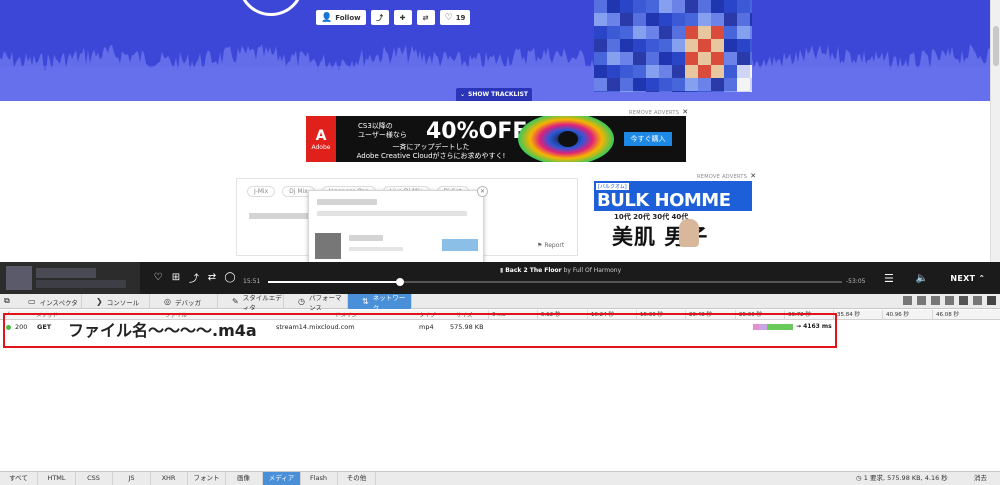 The height and width of the screenshot is (485, 1000). What do you see at coordinates (207, 478) in the screenshot?
I see `filter-button: フォント` at bounding box center [207, 478].